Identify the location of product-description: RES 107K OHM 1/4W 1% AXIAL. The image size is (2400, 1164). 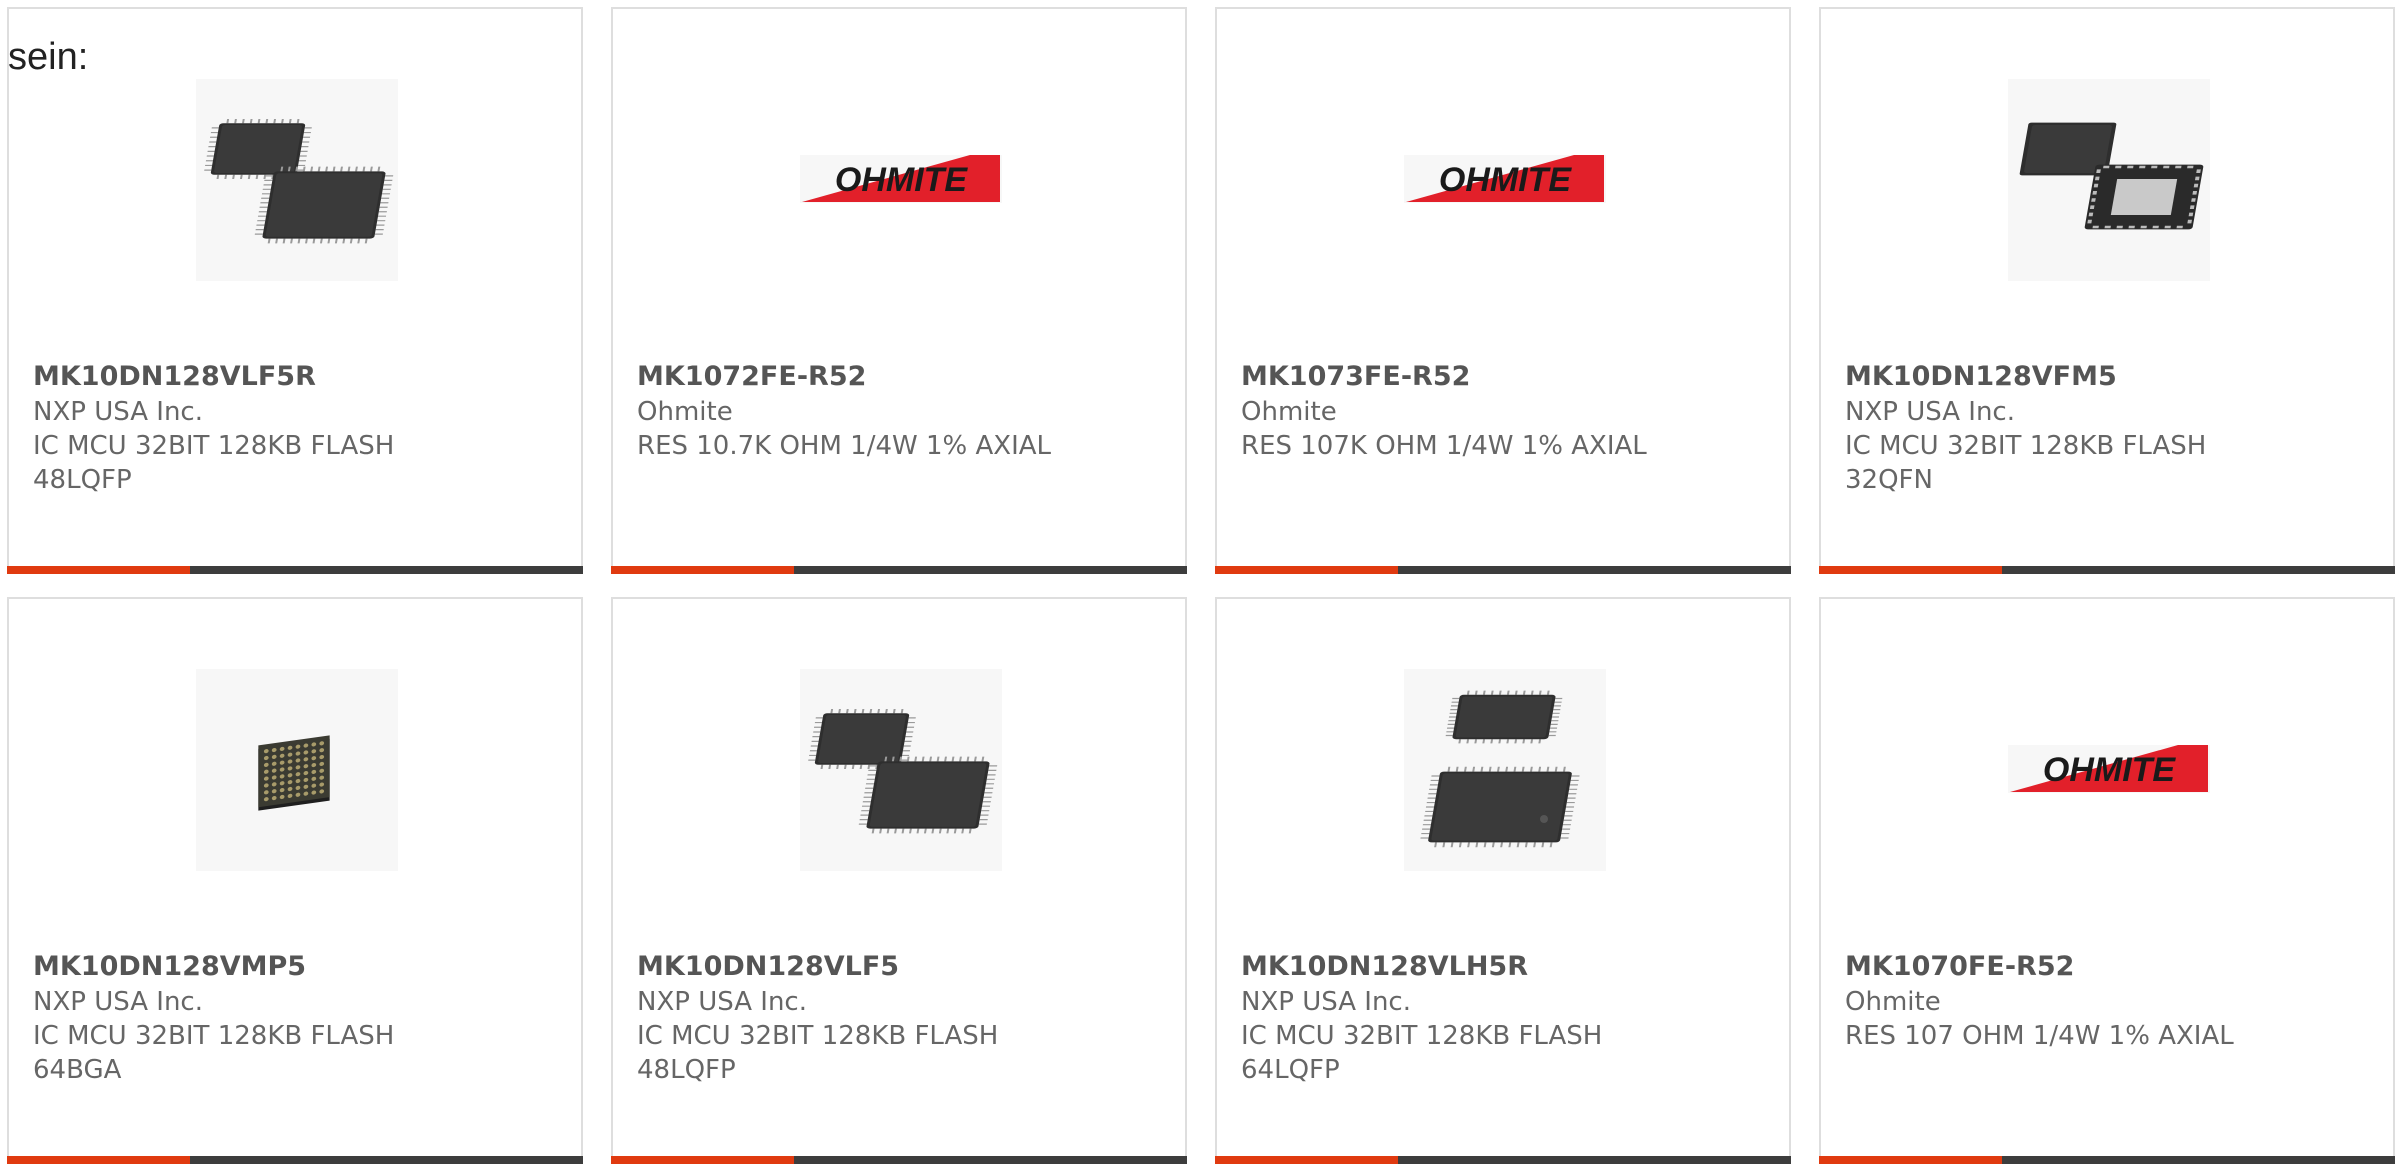
(1444, 446).